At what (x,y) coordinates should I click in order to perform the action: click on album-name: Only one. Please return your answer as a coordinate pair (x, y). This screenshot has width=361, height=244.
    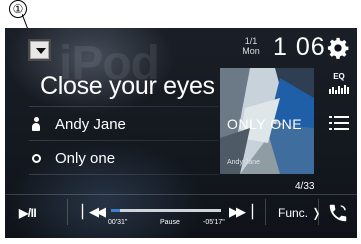
    Looking at the image, I should click on (85, 158).